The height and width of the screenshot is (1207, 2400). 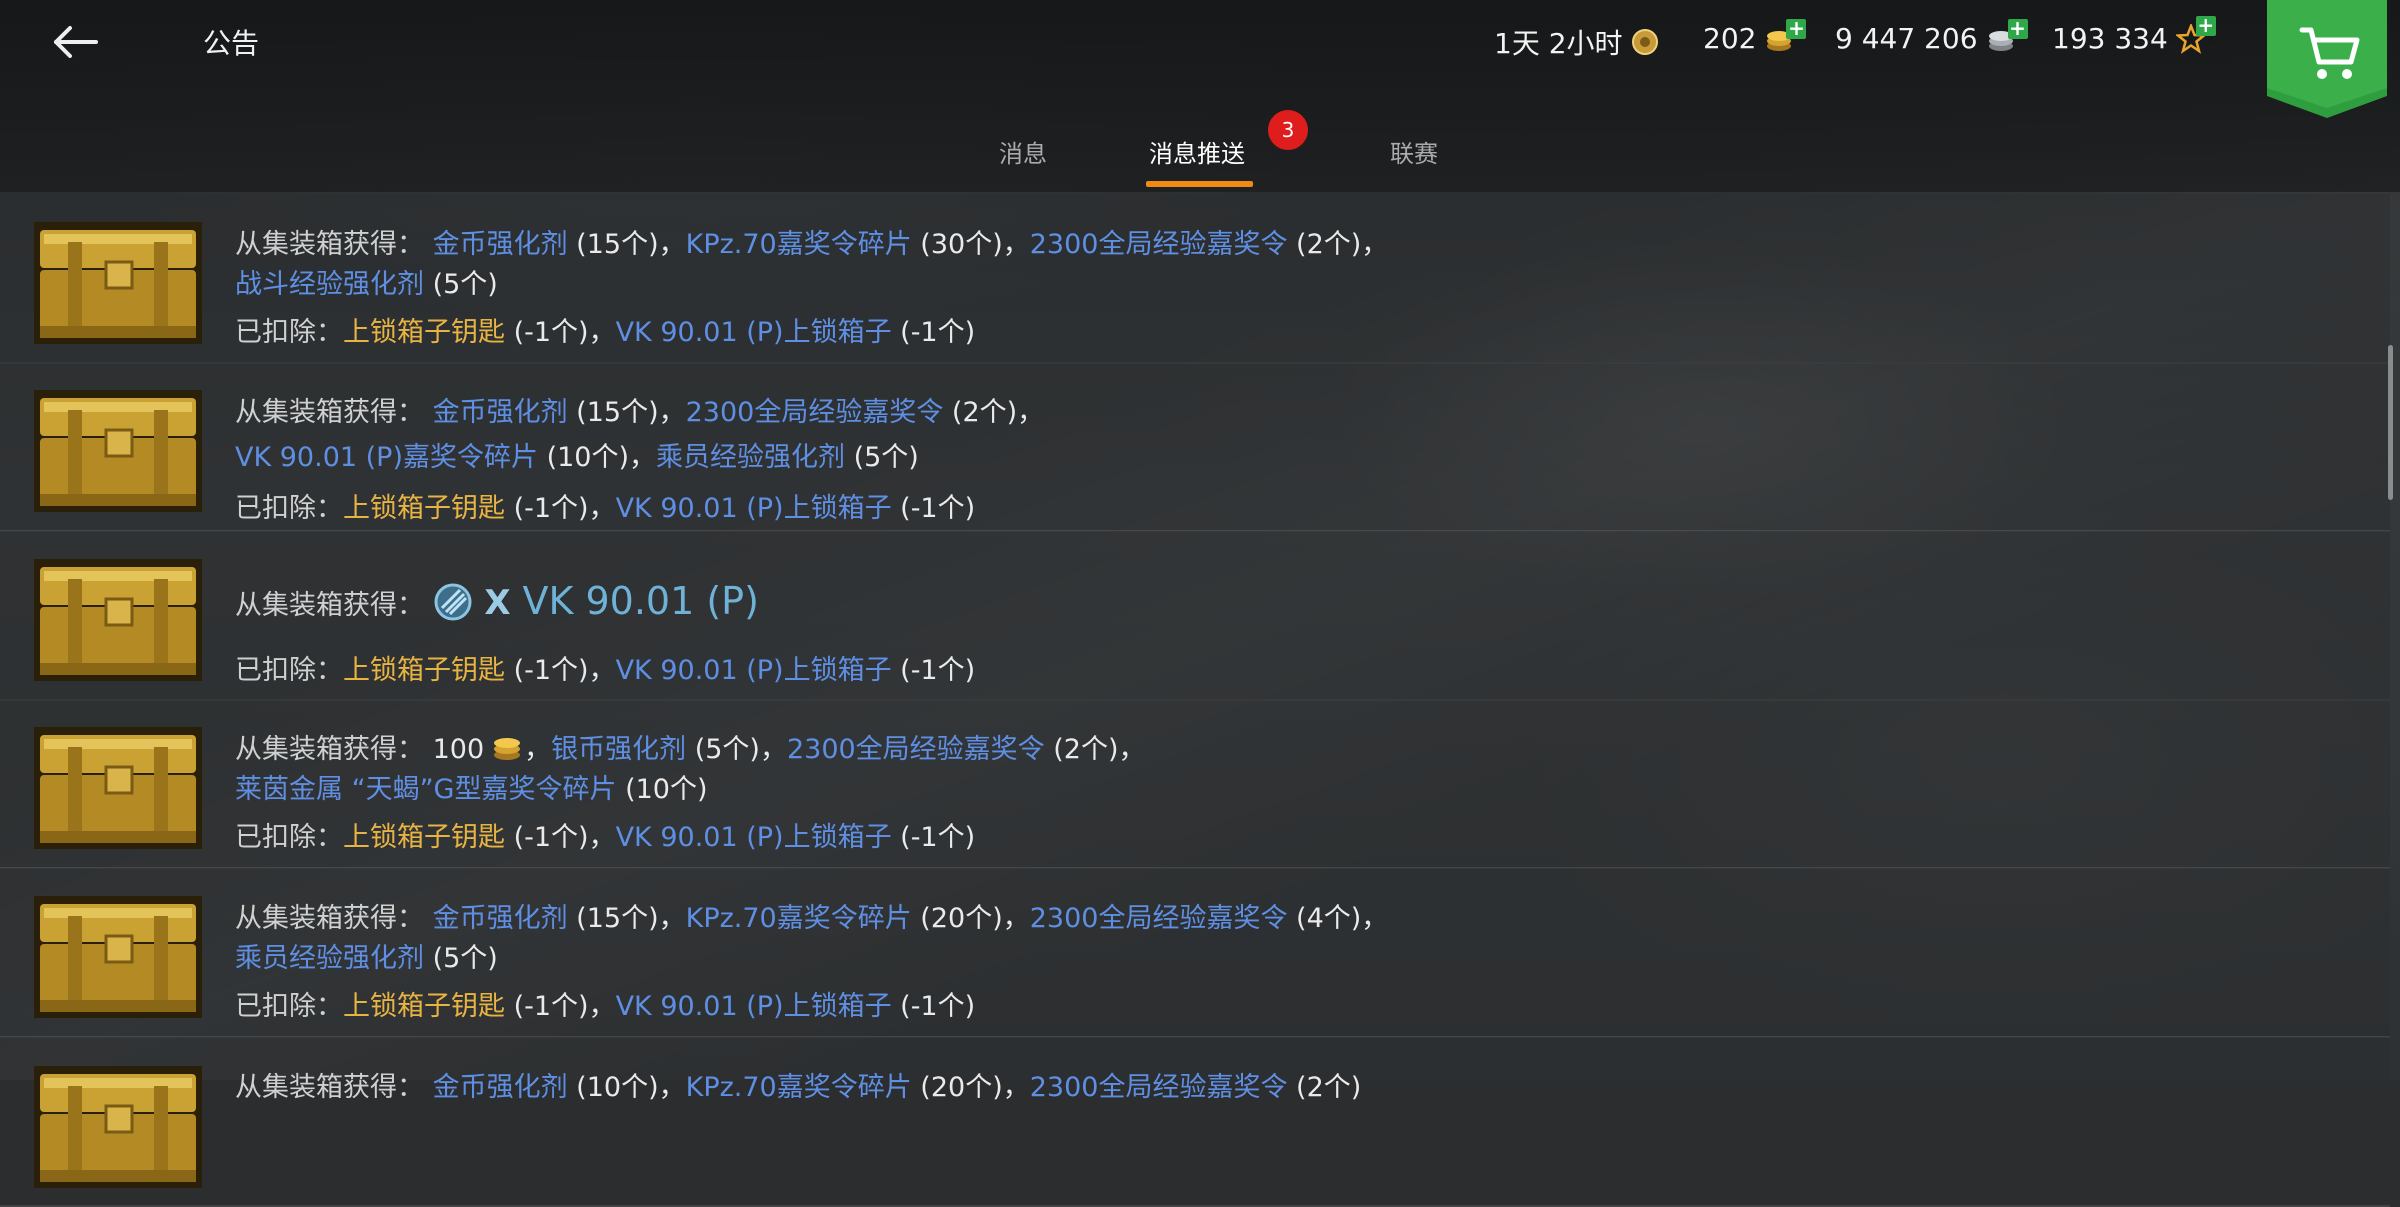 What do you see at coordinates (639, 409) in the screenshot?
I see `received-line: 从集装箱获得： 金币强化剂 (15个)，2300全局经验嘉奖令 (2个)，` at bounding box center [639, 409].